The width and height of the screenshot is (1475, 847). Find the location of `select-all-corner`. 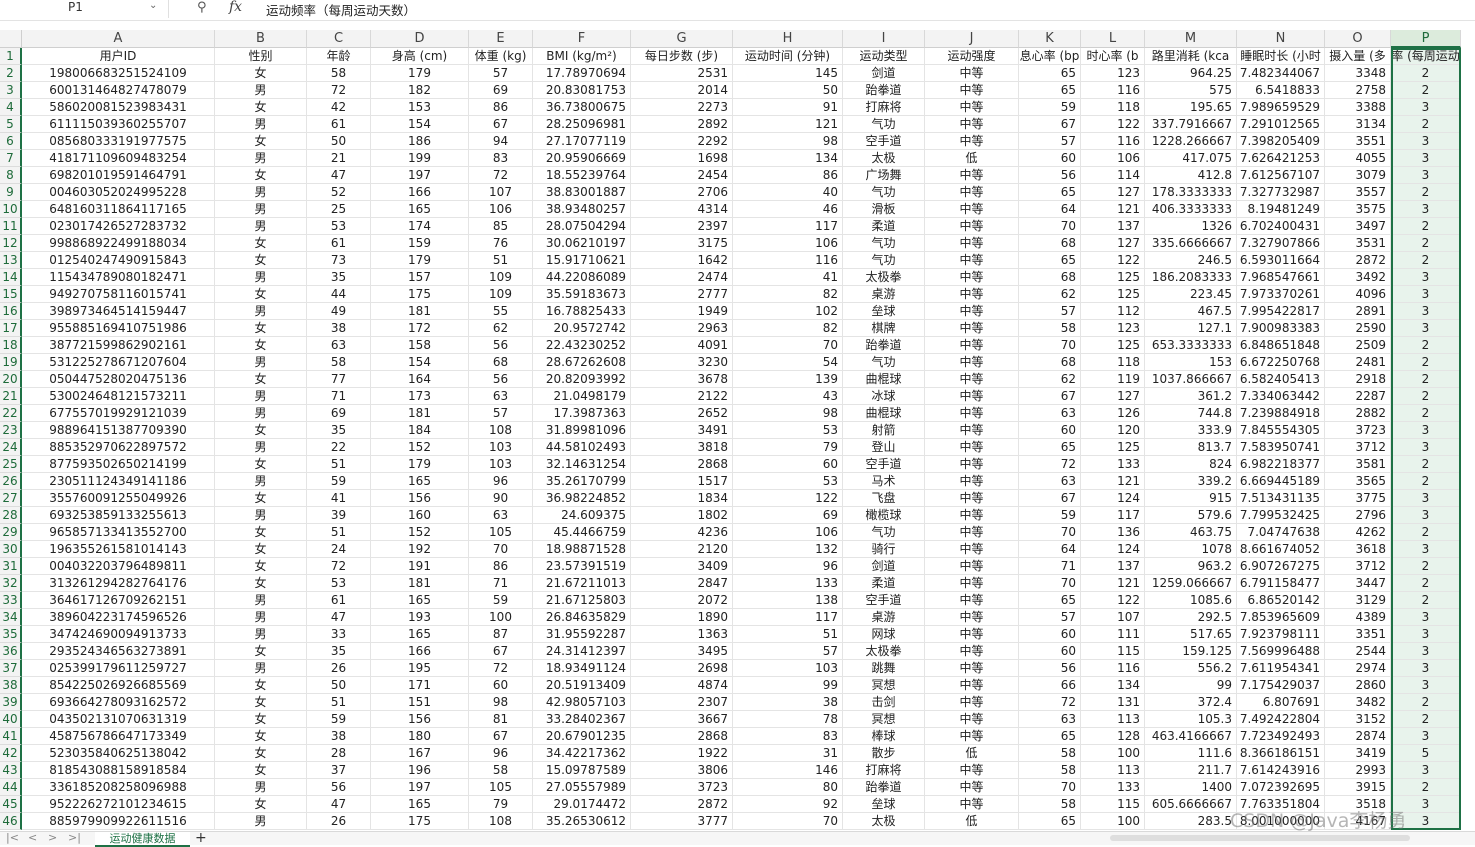

select-all-corner is located at coordinates (11, 39).